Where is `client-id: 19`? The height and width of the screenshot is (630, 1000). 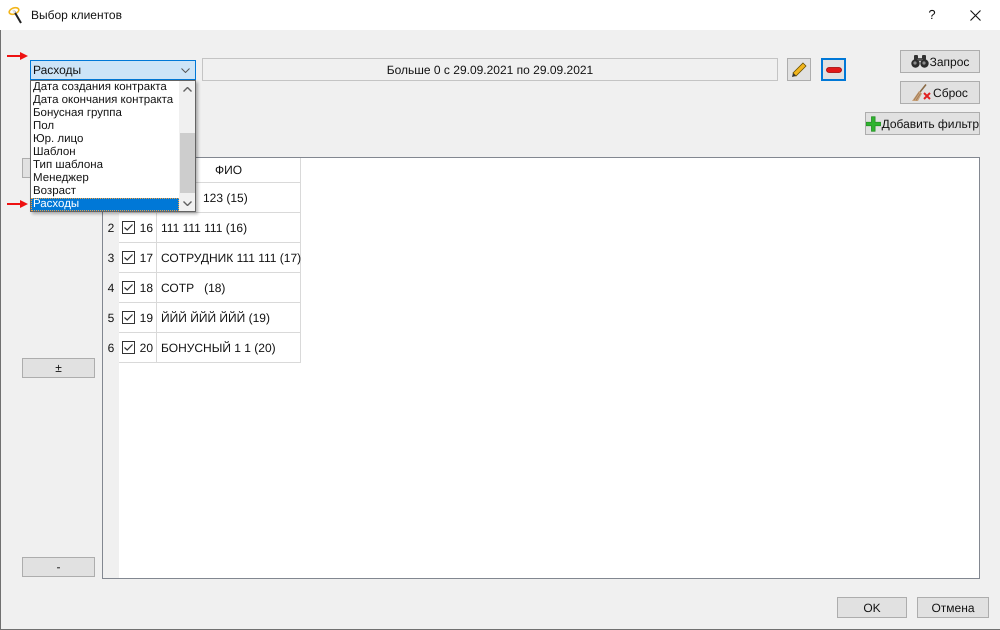
client-id: 19 is located at coordinates (146, 318).